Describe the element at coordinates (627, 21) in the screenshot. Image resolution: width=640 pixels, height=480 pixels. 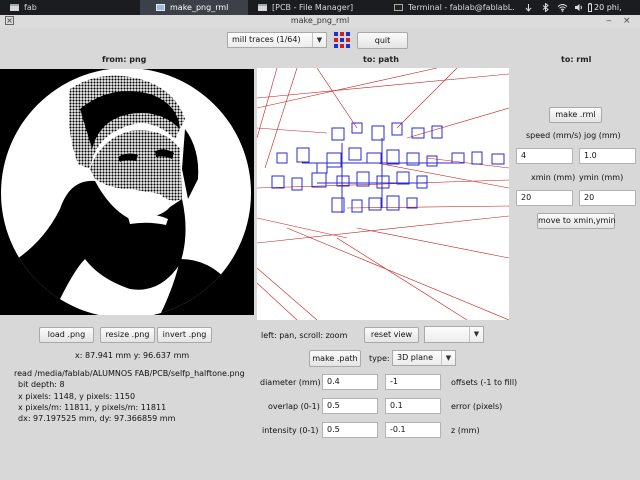
I see `close-button: ×` at that location.